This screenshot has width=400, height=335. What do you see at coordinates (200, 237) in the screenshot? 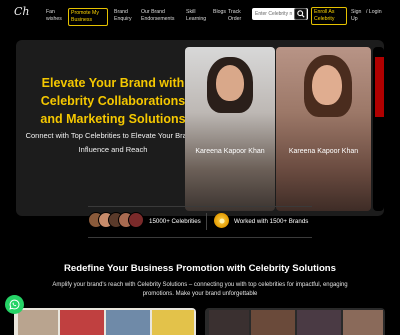
I see `stats-bottom-divider` at bounding box center [200, 237].